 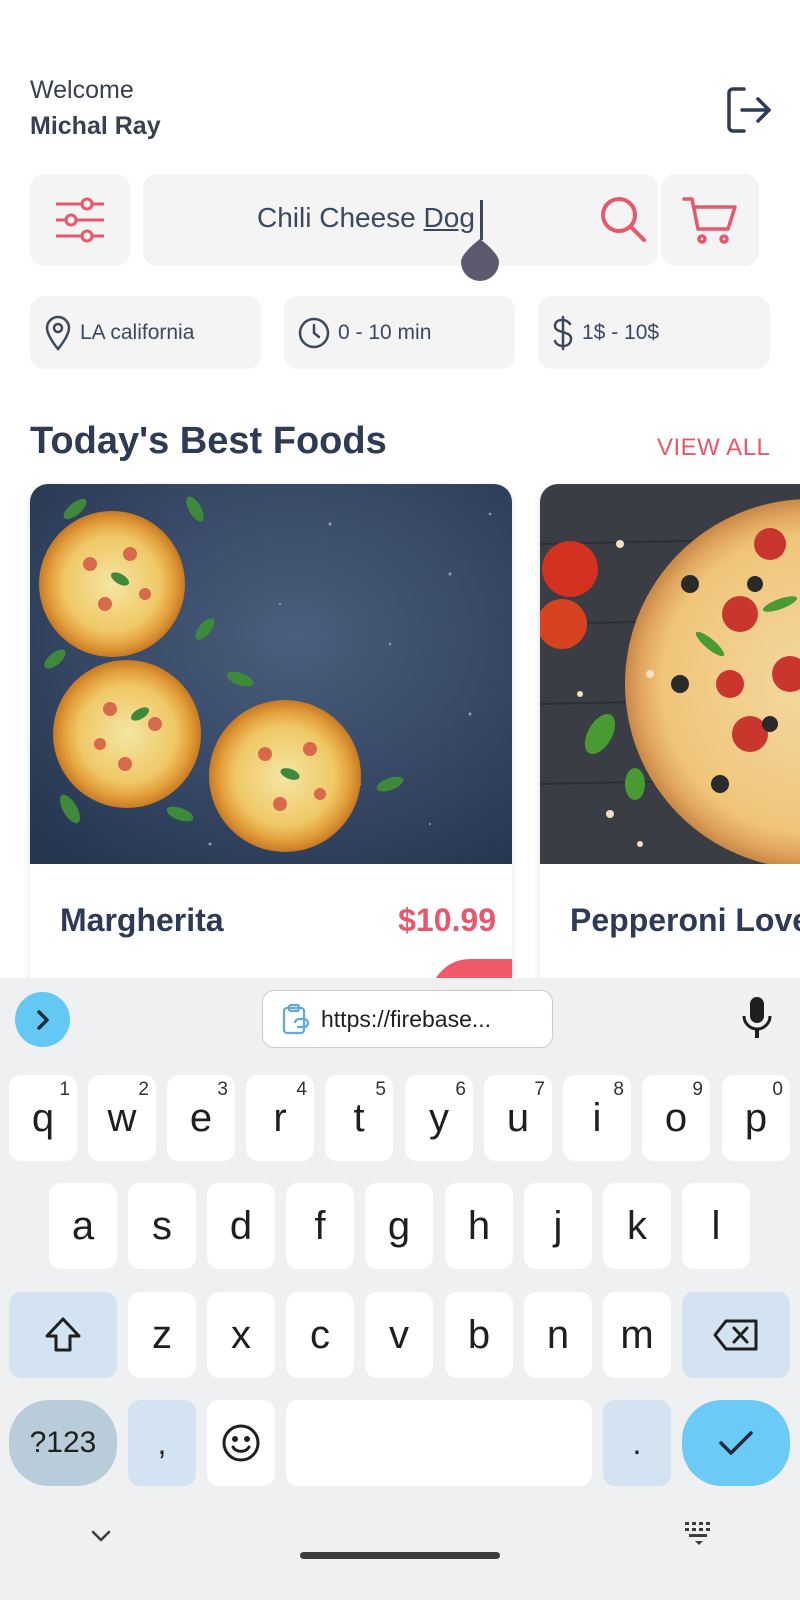 I want to click on key-label: o, so click(x=676, y=1117).